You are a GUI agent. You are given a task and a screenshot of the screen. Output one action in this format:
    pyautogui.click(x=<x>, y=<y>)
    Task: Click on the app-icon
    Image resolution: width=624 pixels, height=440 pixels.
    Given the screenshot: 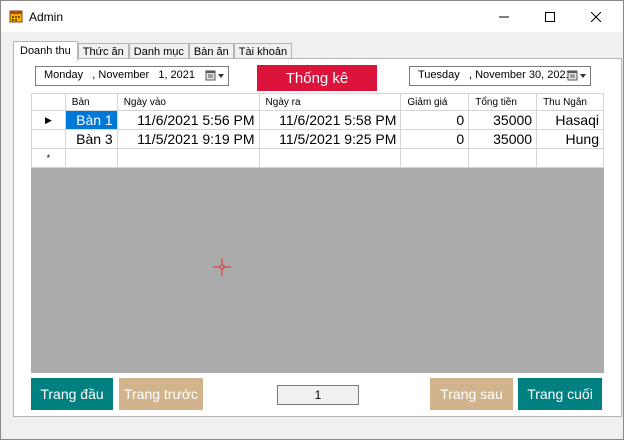 What is the action you would take?
    pyautogui.click(x=16, y=16)
    